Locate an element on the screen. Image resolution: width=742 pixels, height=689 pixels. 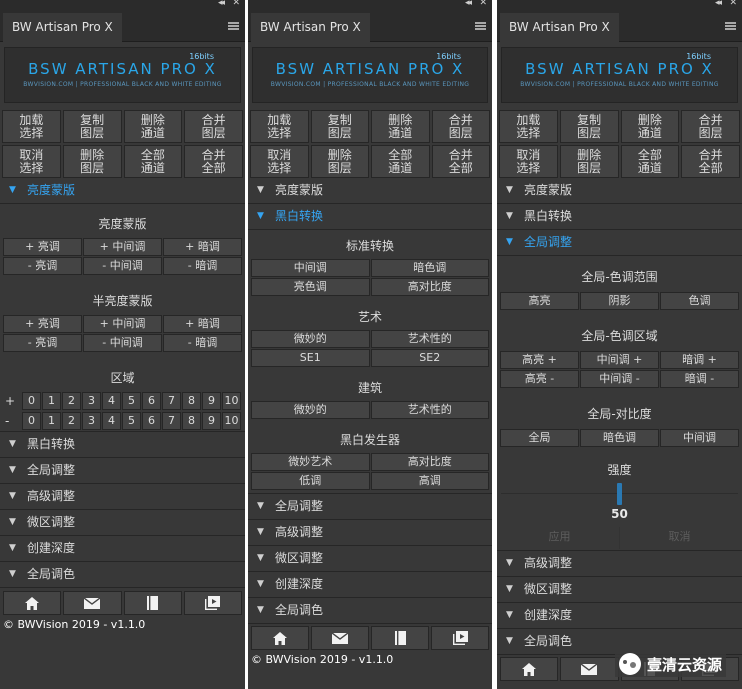
half-plus-highlights-button: + 亮调 is located at coordinates (42, 324).